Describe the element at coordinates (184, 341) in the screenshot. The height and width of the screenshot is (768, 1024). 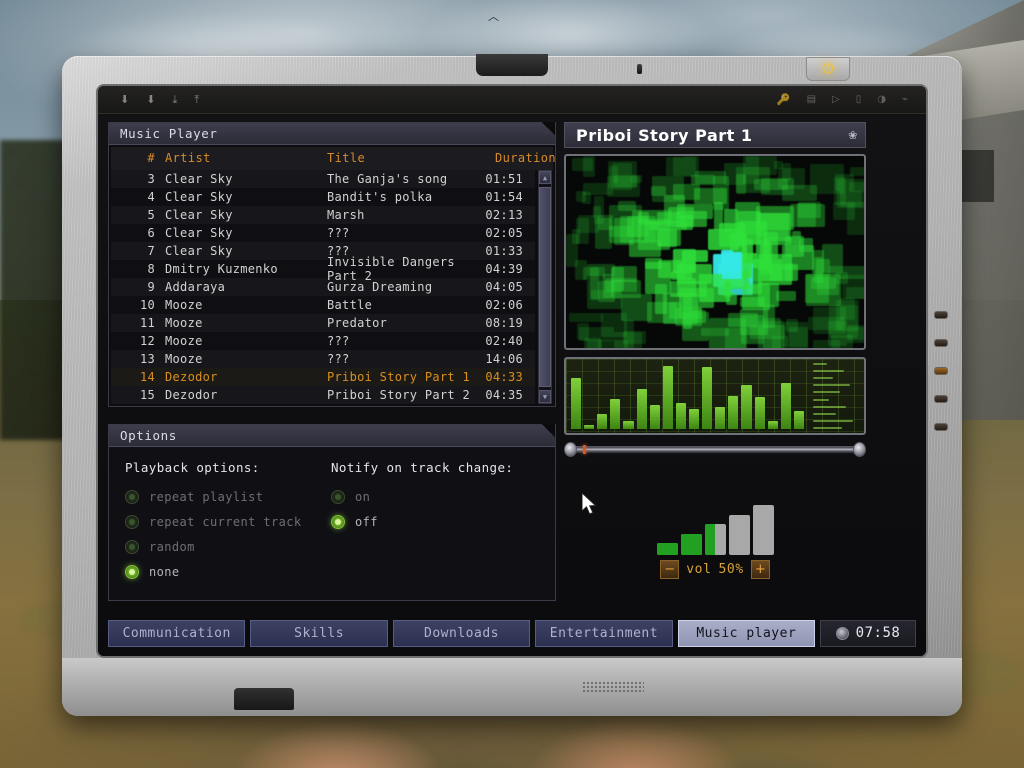
I see `row-artist: Mooze` at that location.